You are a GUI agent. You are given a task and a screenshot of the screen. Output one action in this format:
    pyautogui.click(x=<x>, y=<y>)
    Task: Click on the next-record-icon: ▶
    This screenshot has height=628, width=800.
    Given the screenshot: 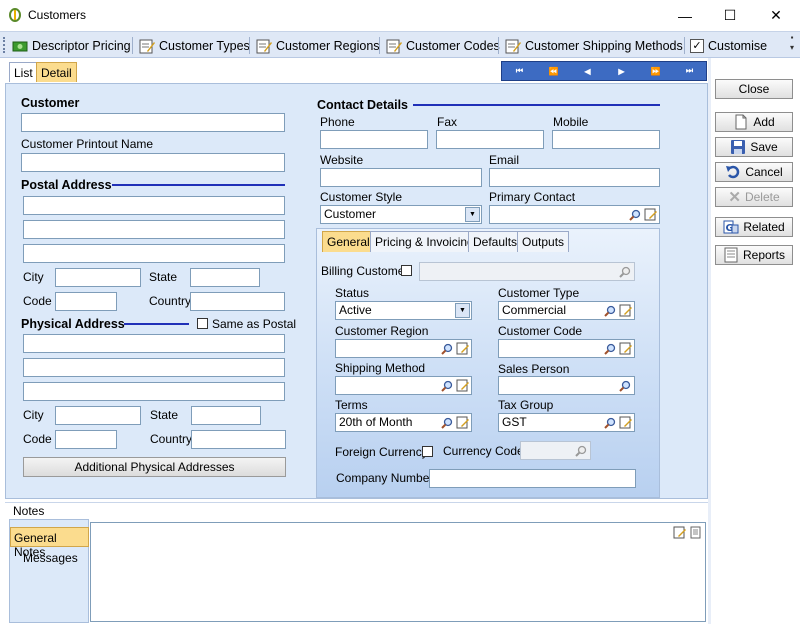 What is the action you would take?
    pyautogui.click(x=621, y=71)
    